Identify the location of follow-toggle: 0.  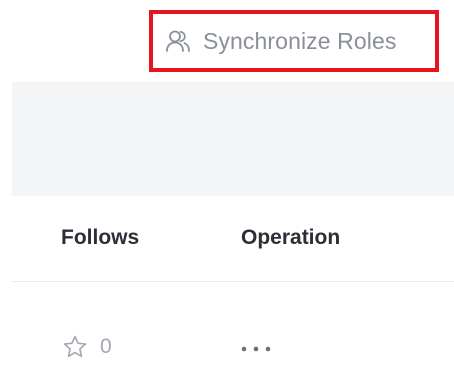
(87, 347).